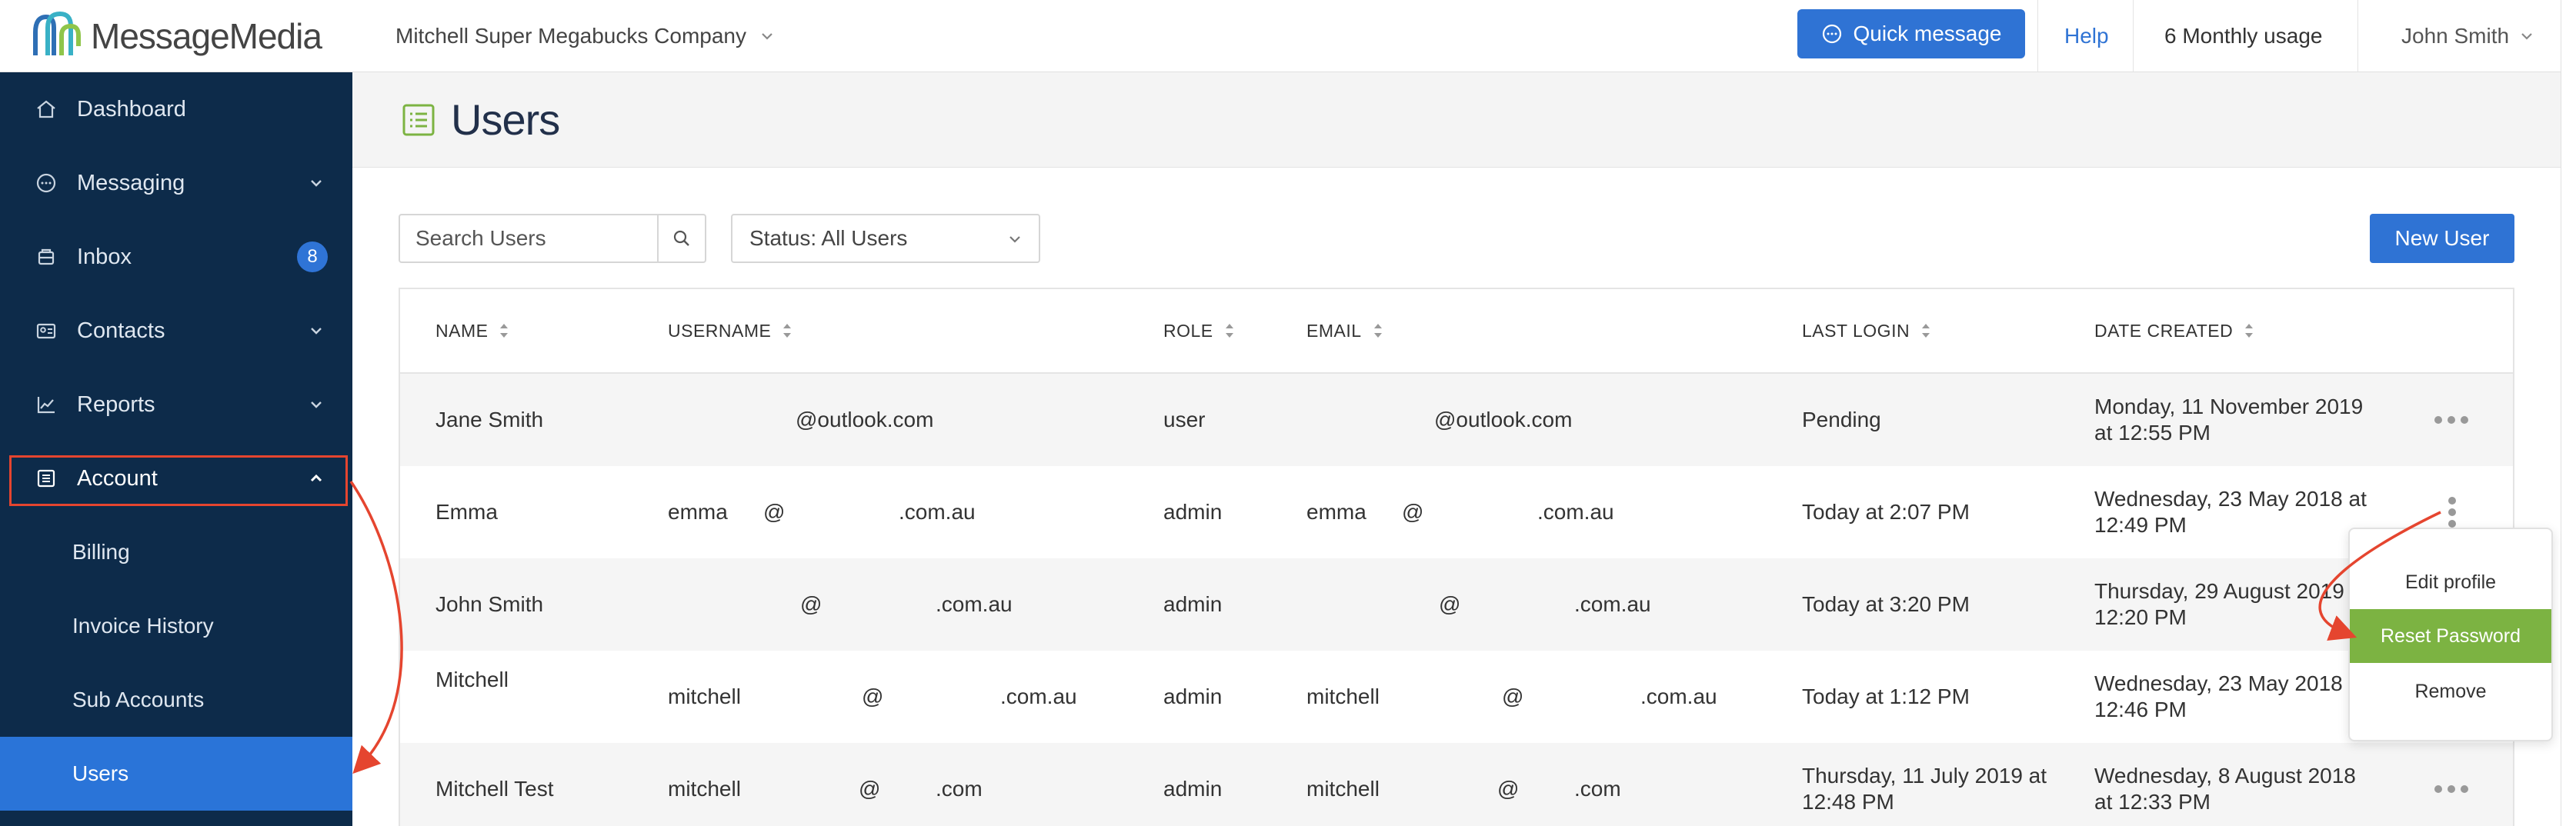  I want to click on user-name: John Smith, so click(2456, 36).